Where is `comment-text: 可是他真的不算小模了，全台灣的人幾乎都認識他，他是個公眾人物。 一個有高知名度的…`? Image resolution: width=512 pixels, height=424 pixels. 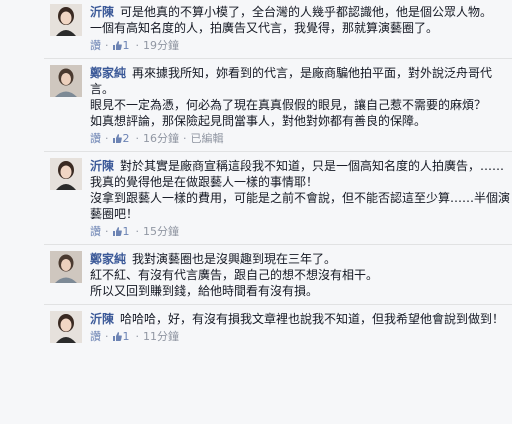 comment-text: 可是他真的不算小模了，全台灣的人幾乎都認識他，他是個公眾人物。 一個有高知名度的… is located at coordinates (291, 20).